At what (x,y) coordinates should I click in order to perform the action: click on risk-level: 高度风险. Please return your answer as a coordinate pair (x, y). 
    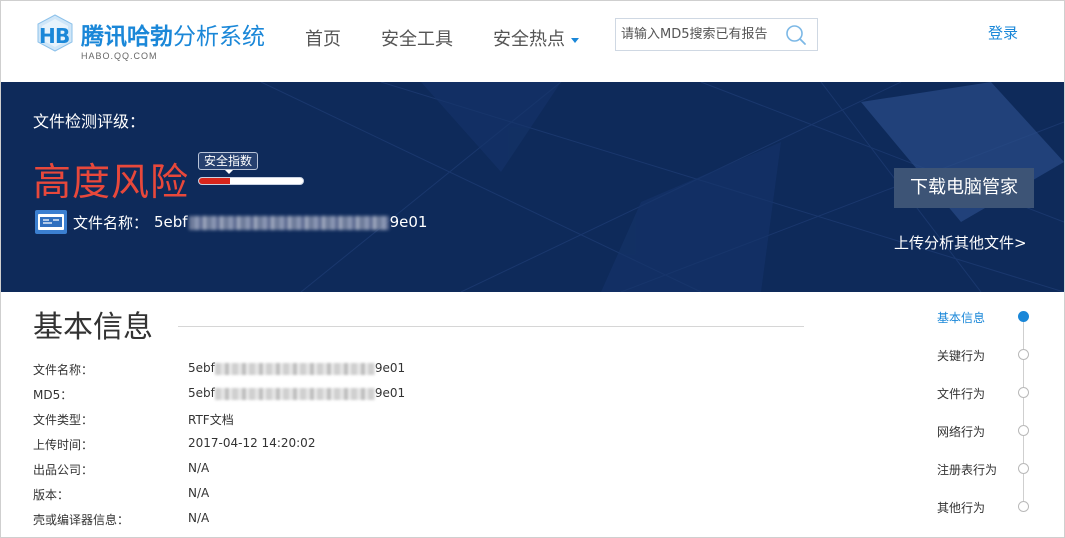
    Looking at the image, I should click on (111, 182).